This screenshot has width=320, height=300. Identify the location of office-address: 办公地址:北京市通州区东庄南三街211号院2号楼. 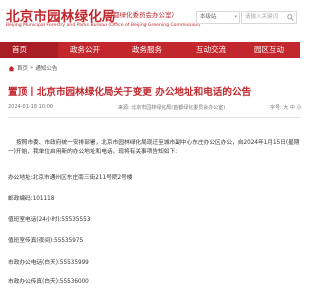
(70, 178).